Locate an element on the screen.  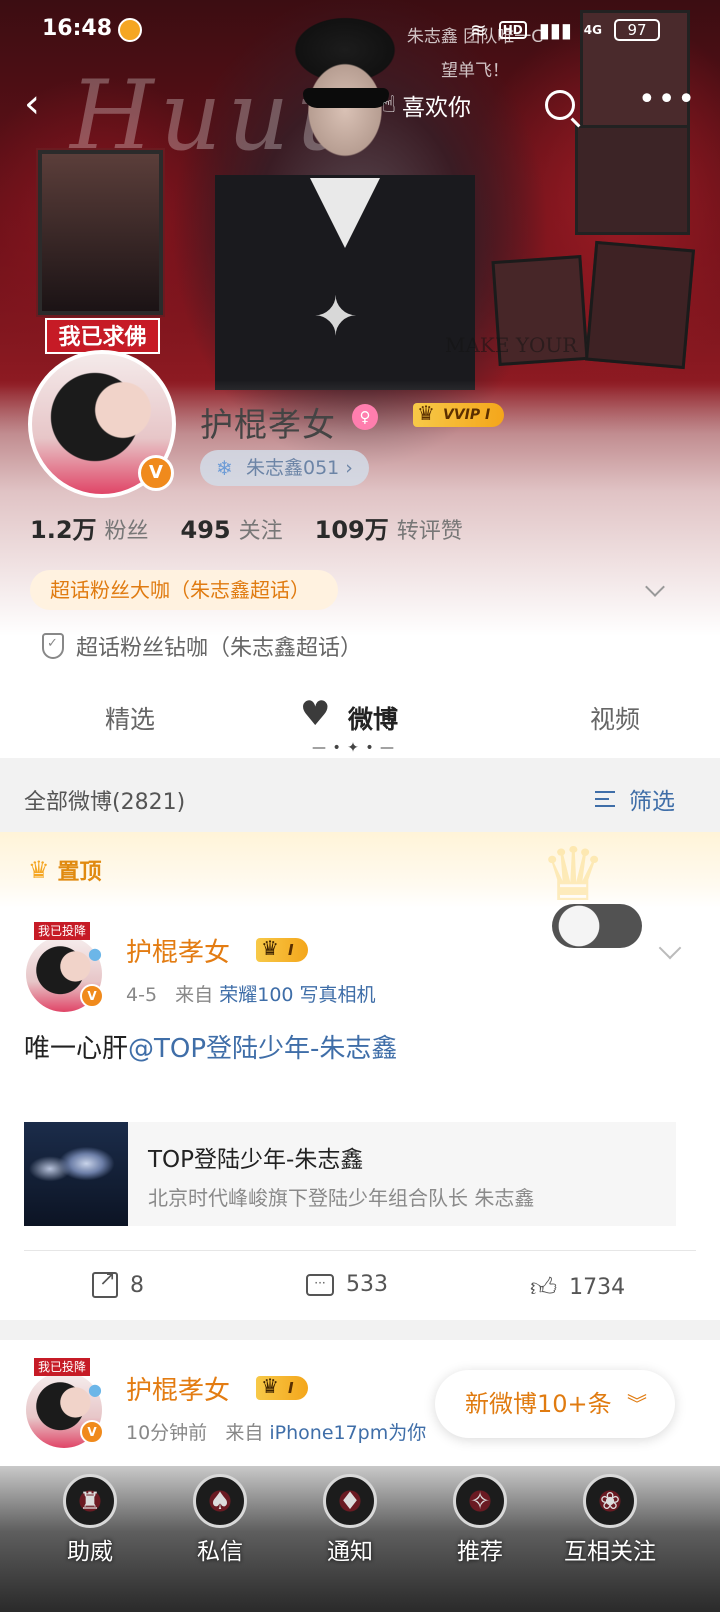
link-card: TOP登陆少年-朱志鑫 北京时代峰峻旗下登陆少年组合队长 朱志鑫 is located at coordinates (350, 1174).